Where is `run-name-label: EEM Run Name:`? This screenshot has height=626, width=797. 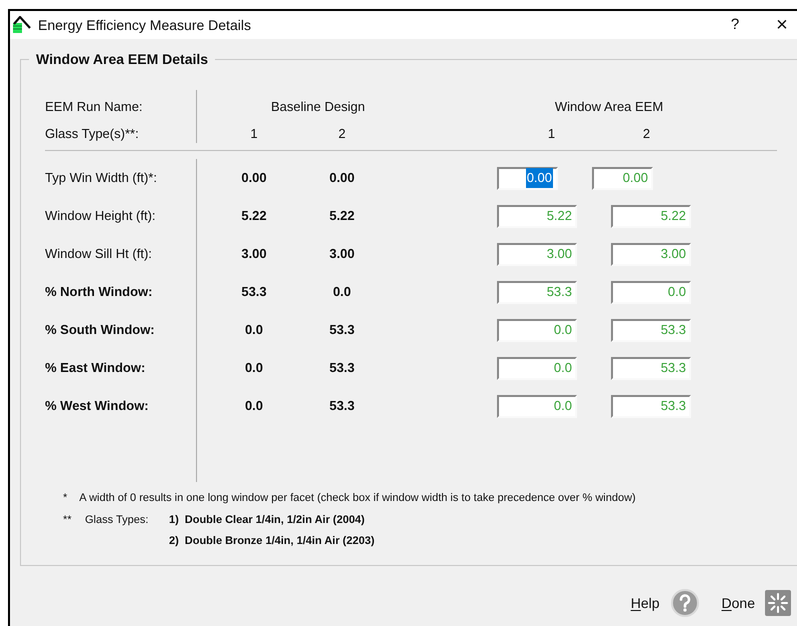
run-name-label: EEM Run Name: is located at coordinates (94, 107).